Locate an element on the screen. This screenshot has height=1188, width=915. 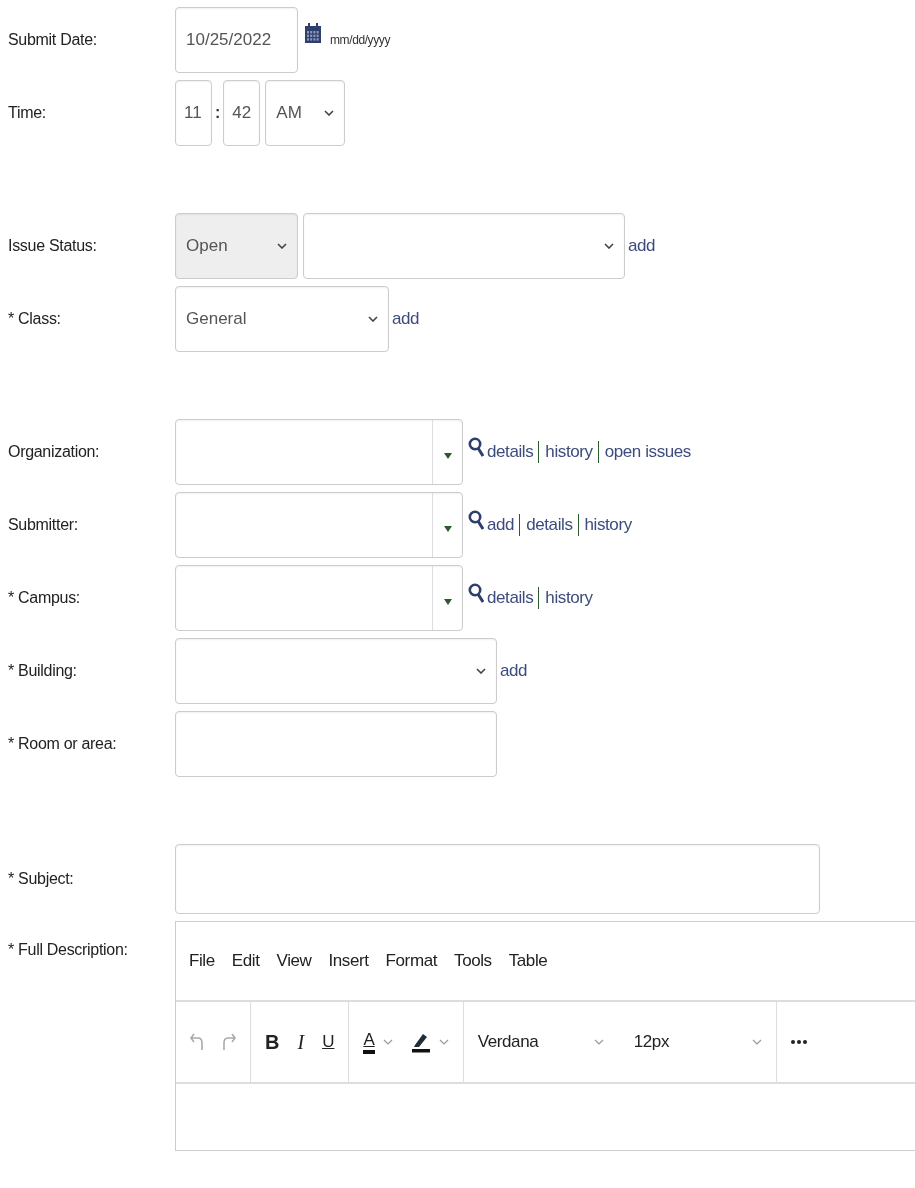
hour-field: 11 is located at coordinates (193, 113).